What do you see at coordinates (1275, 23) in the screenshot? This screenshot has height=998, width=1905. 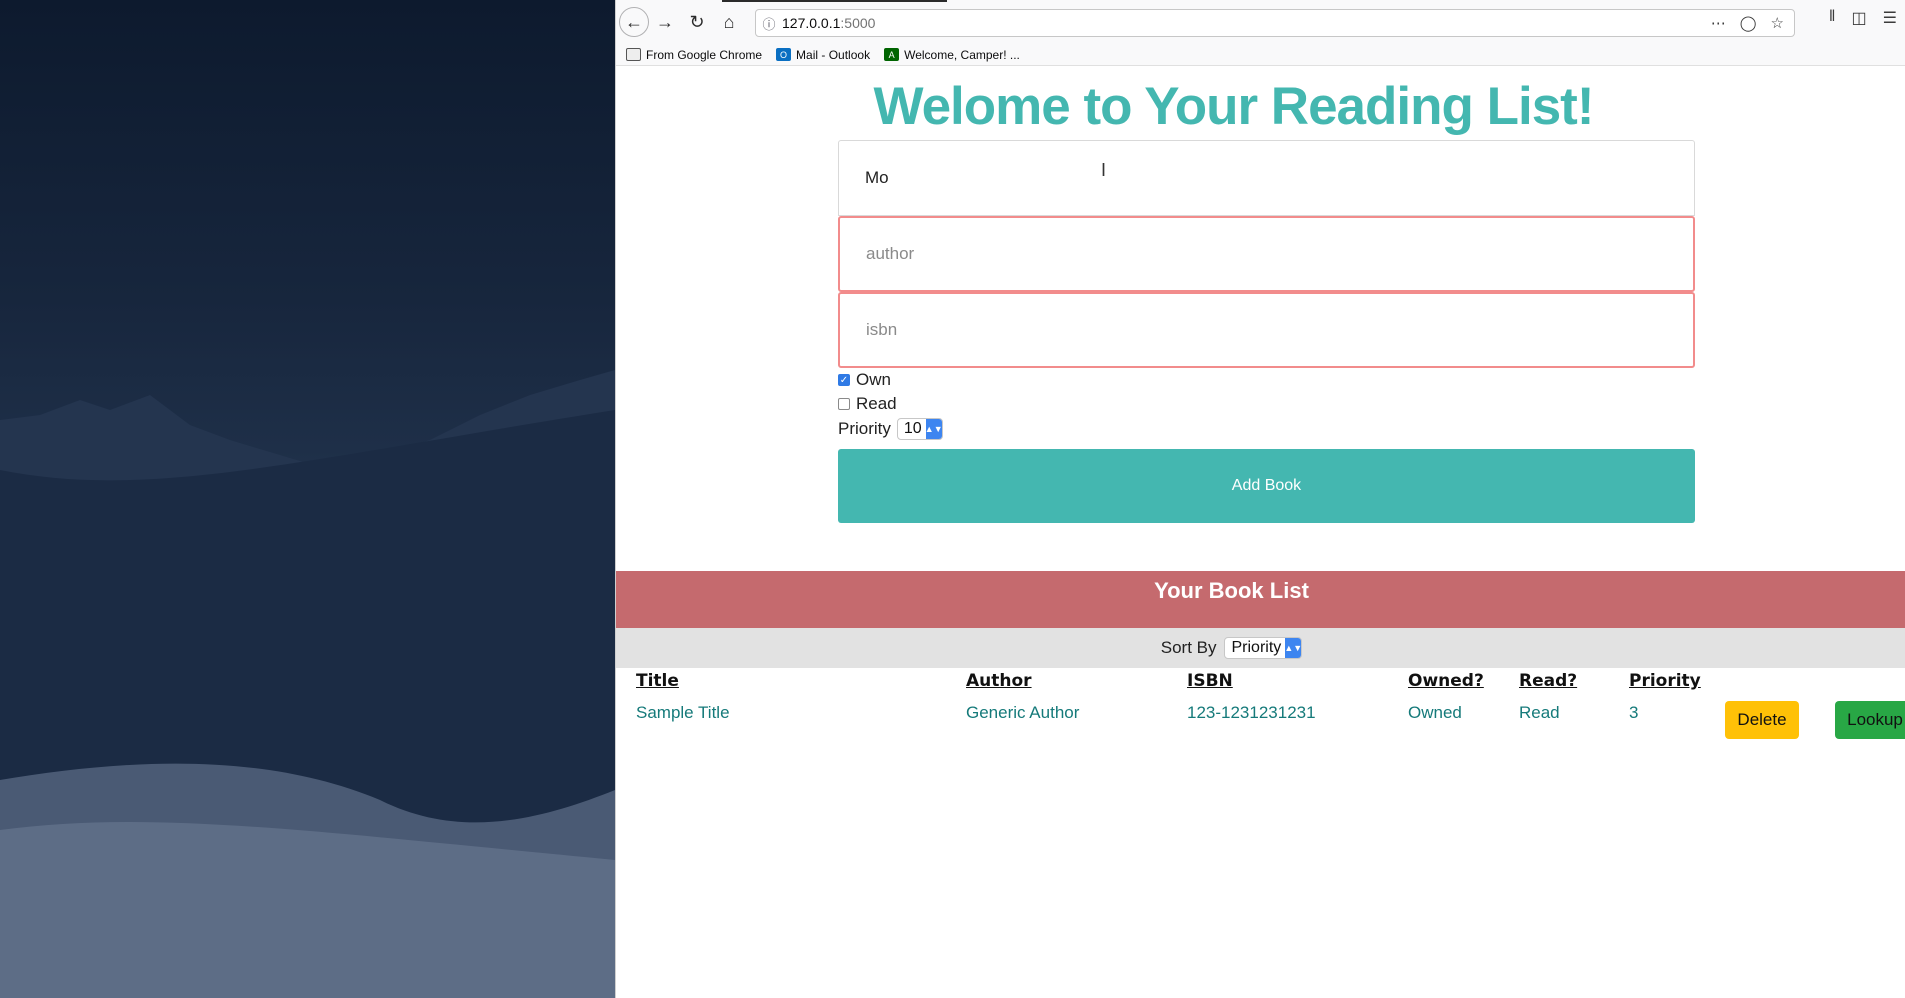 I see `url-bar: ⓘ 127.0.0.1:5000 ⋯ ◯ ☆` at bounding box center [1275, 23].